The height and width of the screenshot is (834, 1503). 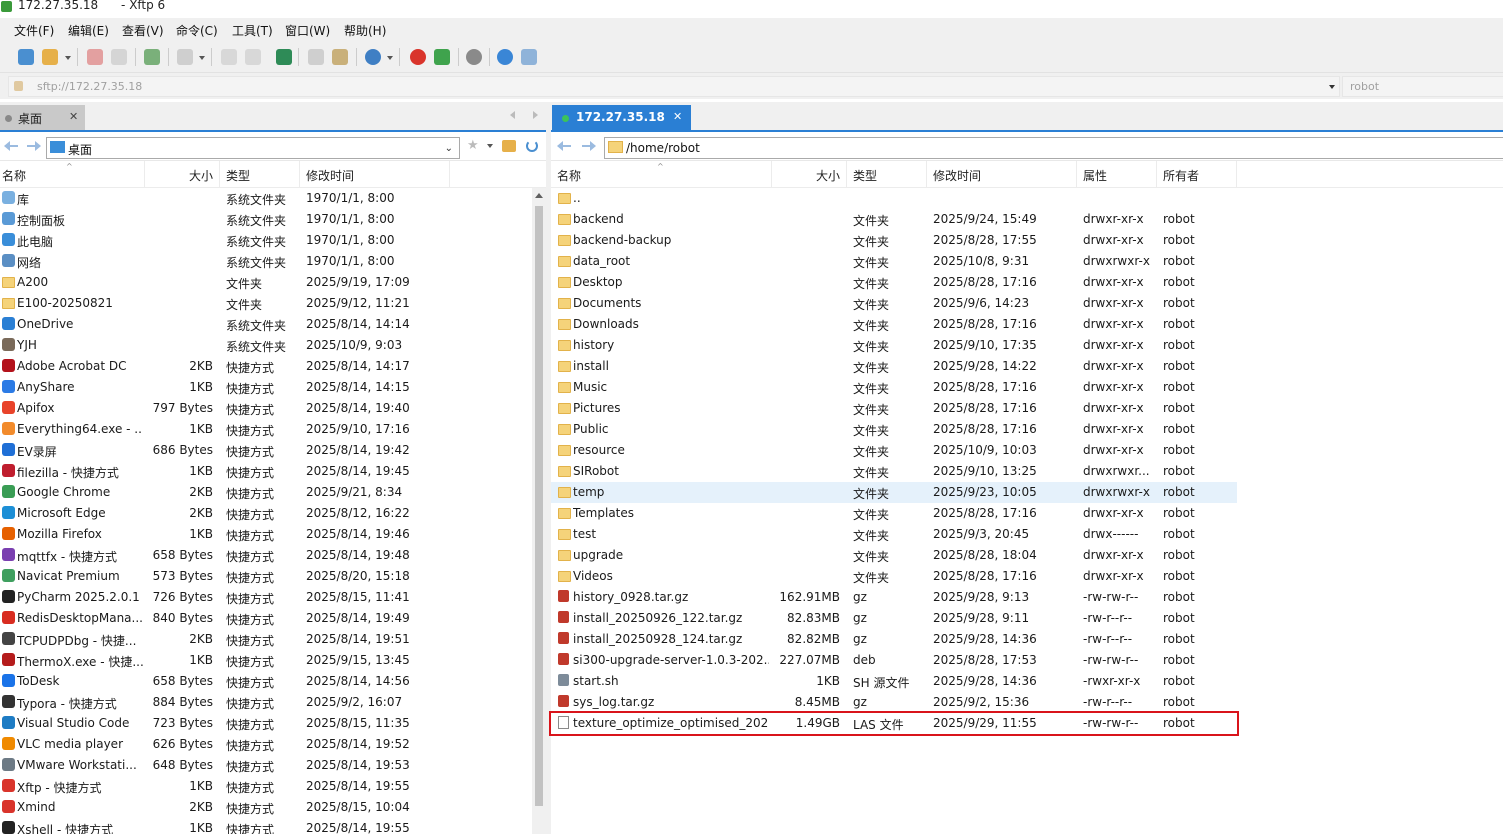 What do you see at coordinates (1053, 148) in the screenshot?
I see `remote-path-combo: /home/robot` at bounding box center [1053, 148].